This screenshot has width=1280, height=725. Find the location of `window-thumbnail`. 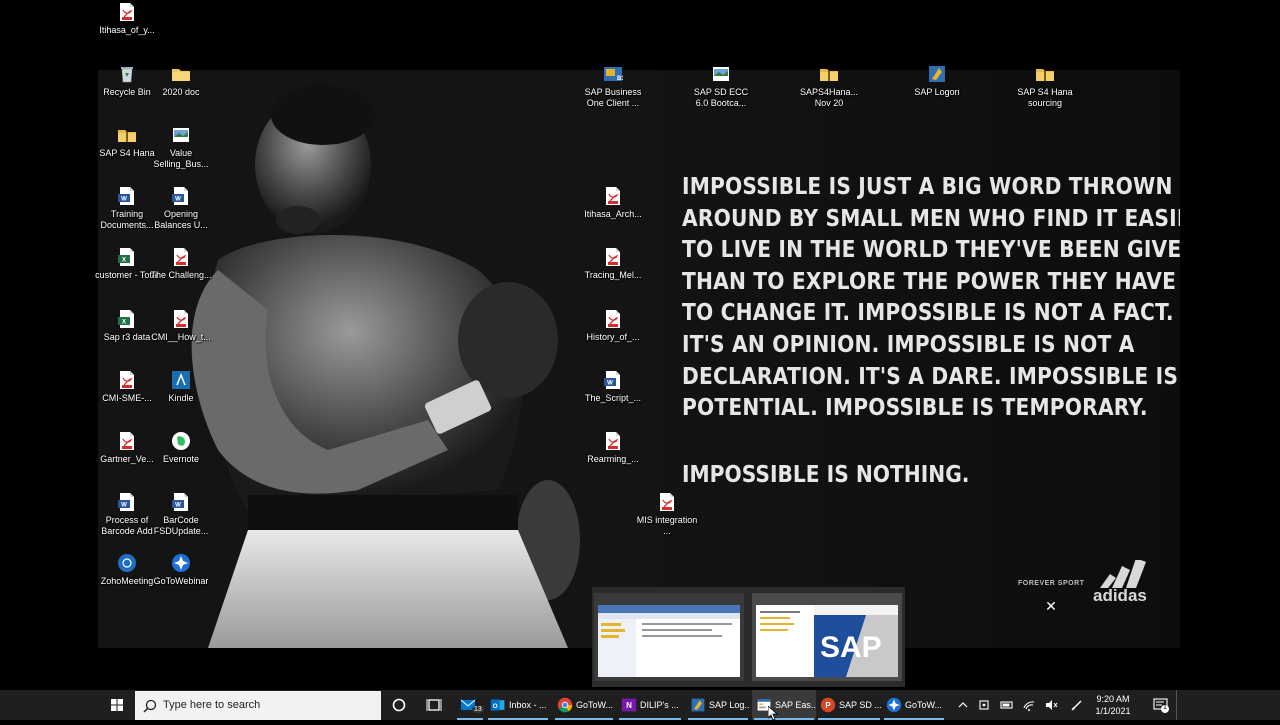

window-thumbnail is located at coordinates (669, 637).